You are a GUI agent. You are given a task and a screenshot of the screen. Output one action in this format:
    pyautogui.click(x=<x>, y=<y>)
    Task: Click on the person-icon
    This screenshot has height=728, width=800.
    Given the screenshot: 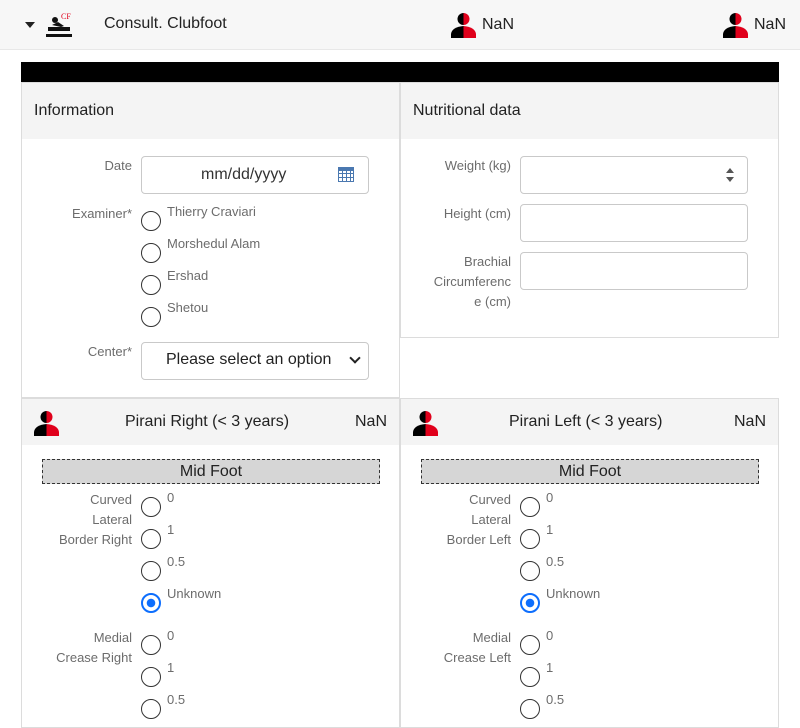 What is the action you would take?
    pyautogui.click(x=46, y=423)
    